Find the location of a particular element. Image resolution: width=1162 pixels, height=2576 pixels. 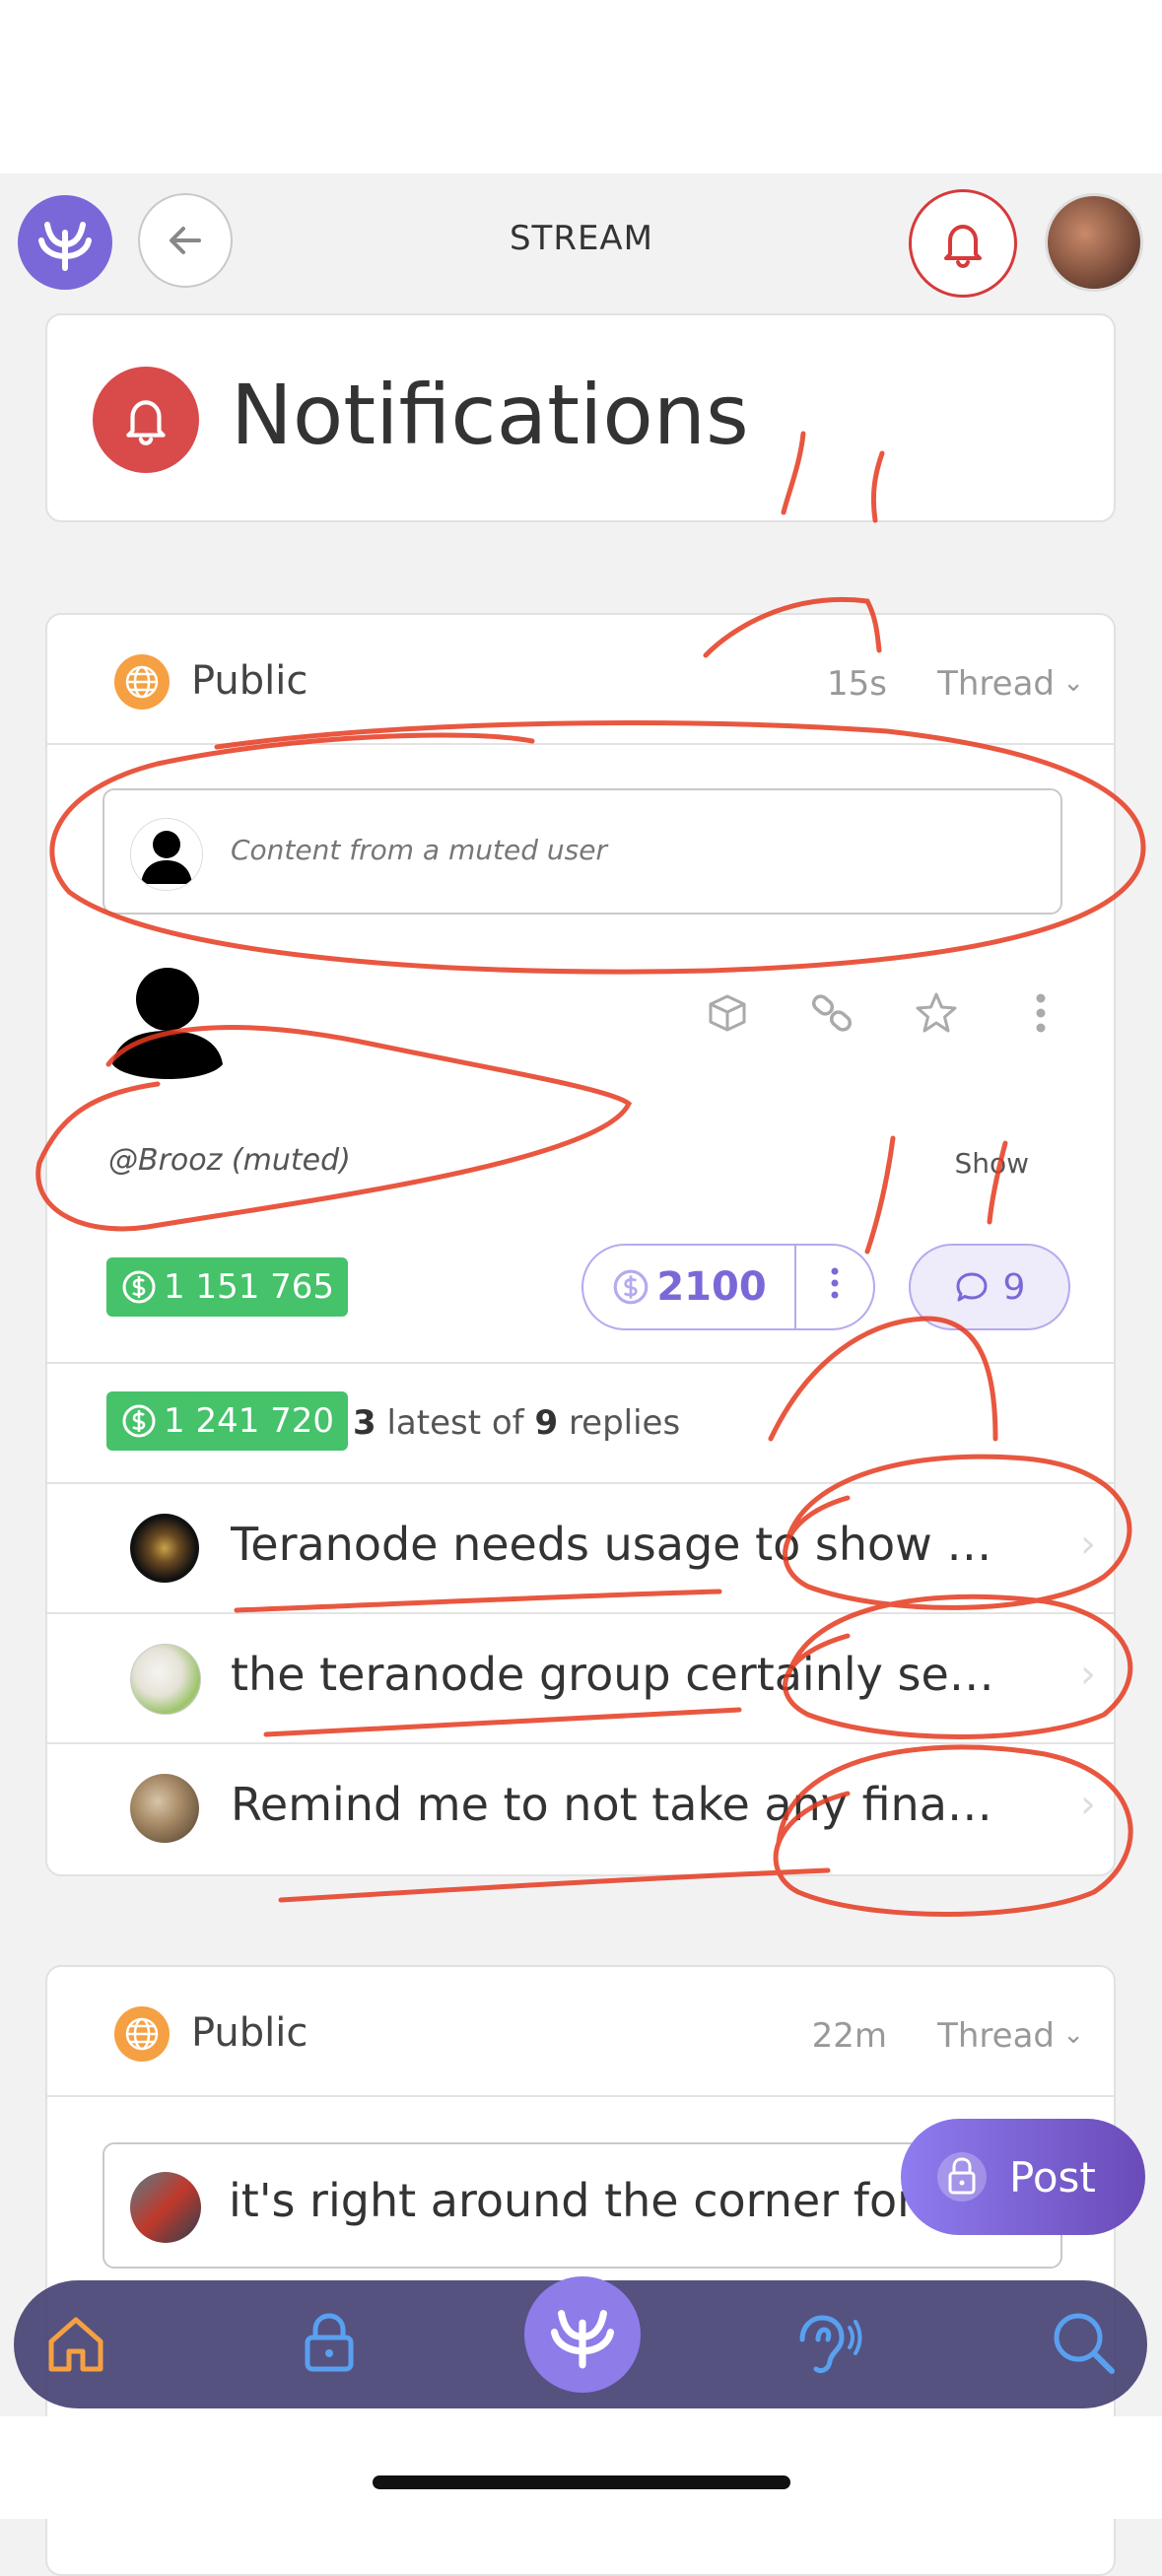

quoted-post-text: it's right around the corner for ye is located at coordinates (607, 2200).